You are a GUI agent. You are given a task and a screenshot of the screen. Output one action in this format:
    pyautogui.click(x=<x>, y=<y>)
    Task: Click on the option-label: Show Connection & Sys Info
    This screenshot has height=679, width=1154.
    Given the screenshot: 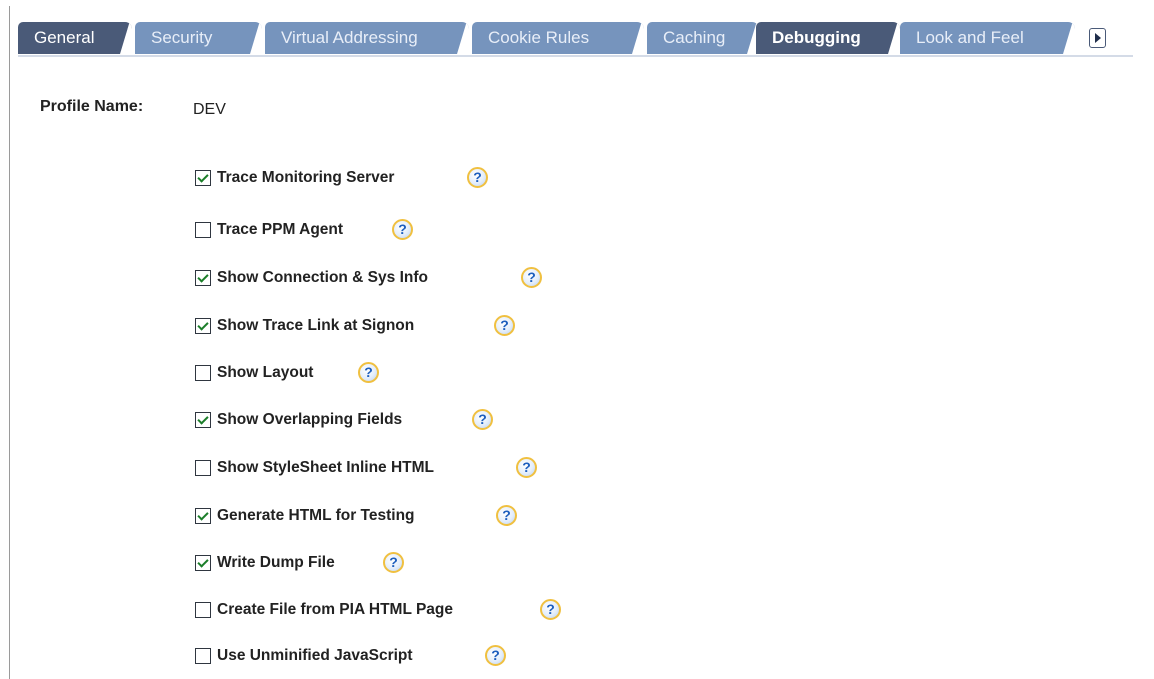 What is the action you would take?
    pyautogui.click(x=322, y=277)
    